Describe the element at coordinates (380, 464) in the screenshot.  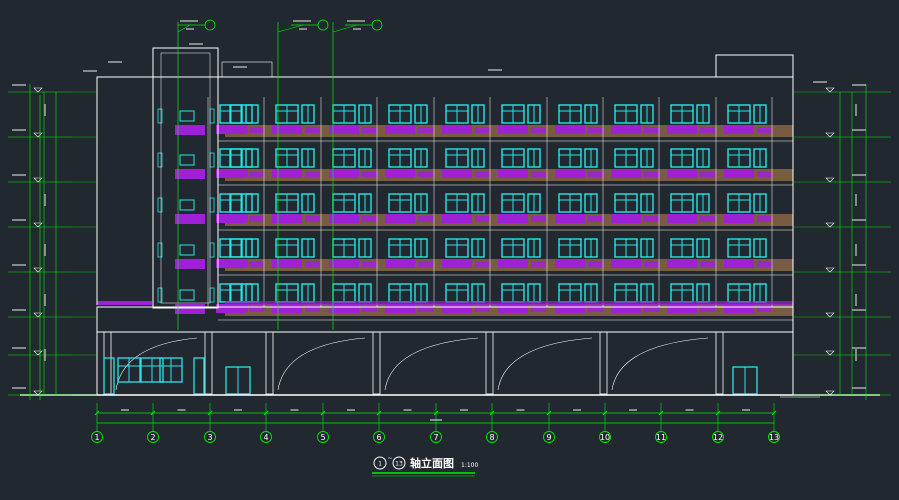
I see `title-start-label: 1` at that location.